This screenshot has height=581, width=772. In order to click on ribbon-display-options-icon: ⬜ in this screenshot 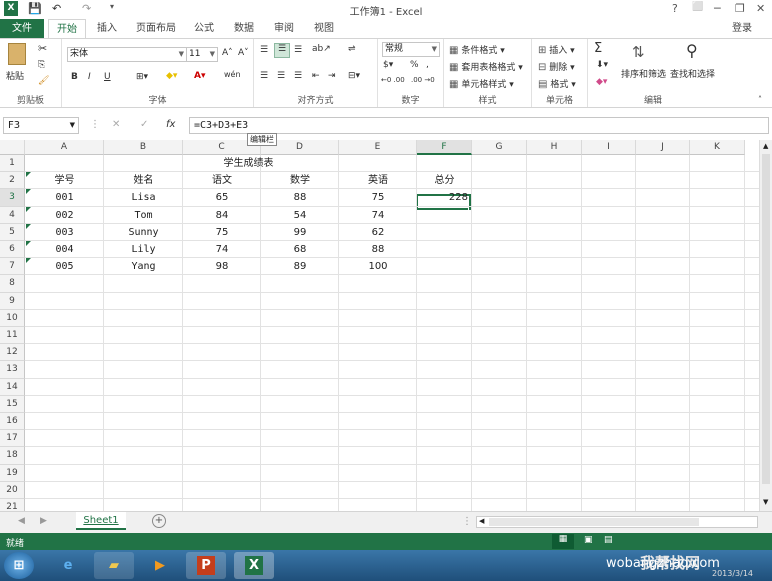, I will do `click(697, 7)`.